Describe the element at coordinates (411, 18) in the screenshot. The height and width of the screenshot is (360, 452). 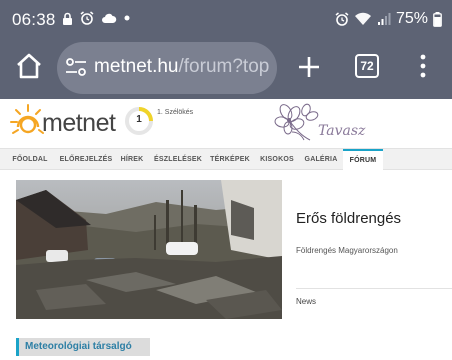
I see `battery-percent: 75%` at that location.